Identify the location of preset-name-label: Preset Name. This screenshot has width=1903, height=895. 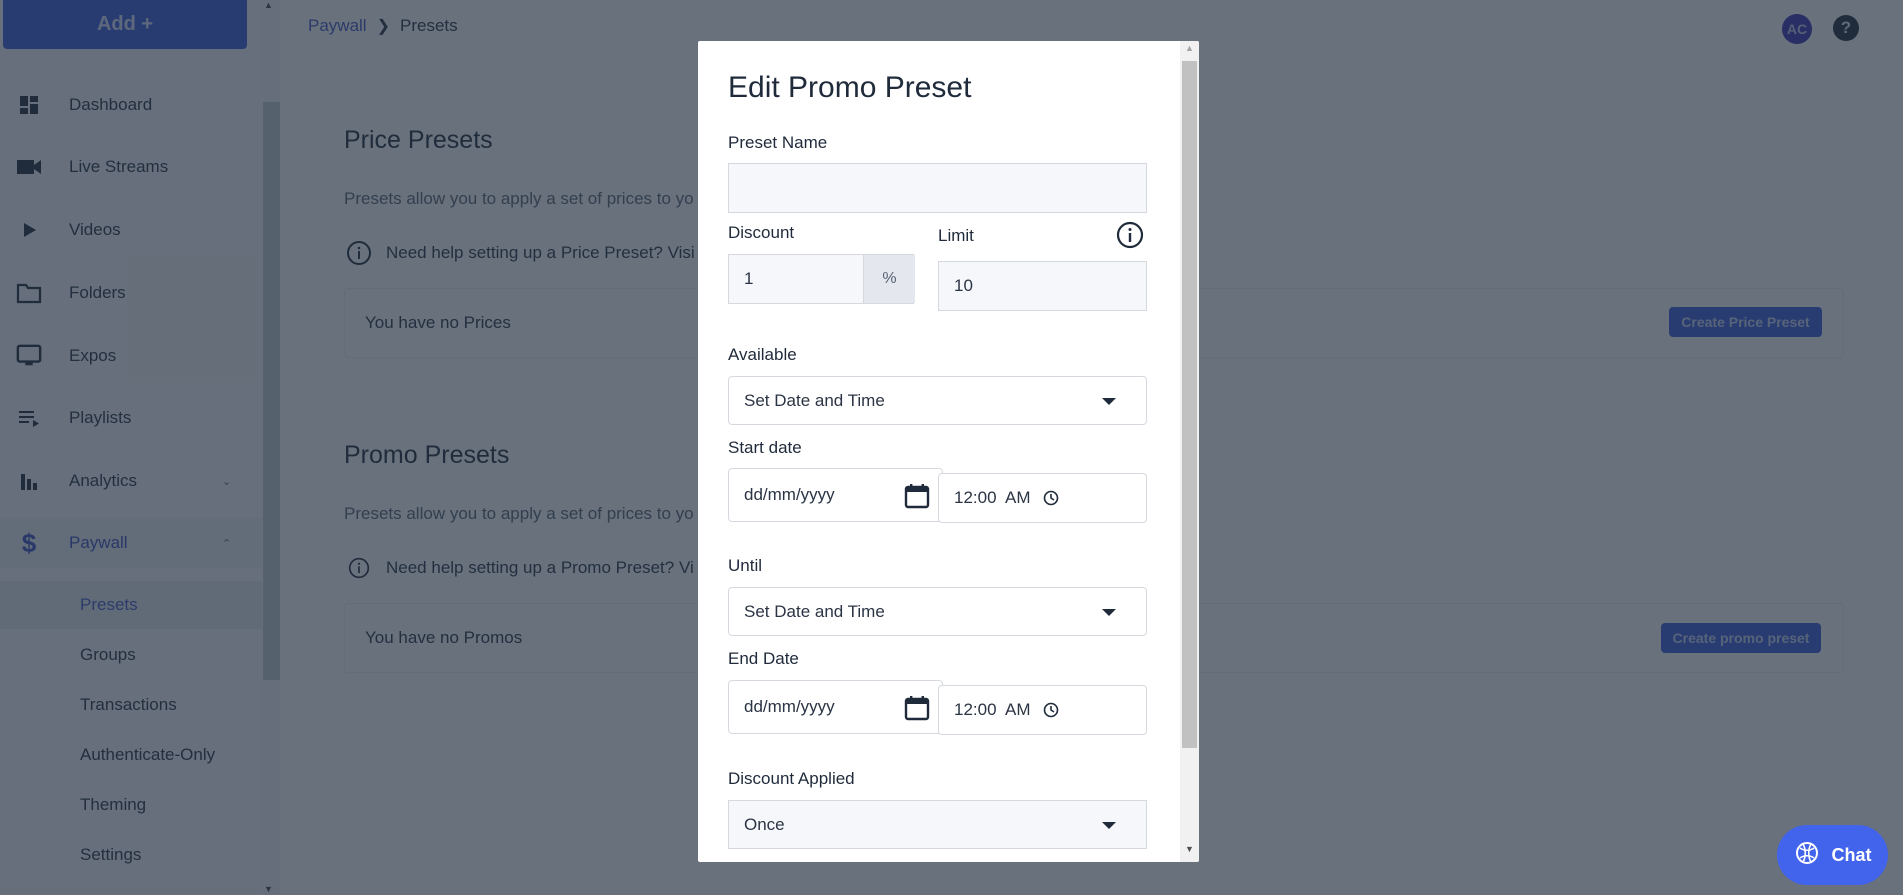
(778, 142).